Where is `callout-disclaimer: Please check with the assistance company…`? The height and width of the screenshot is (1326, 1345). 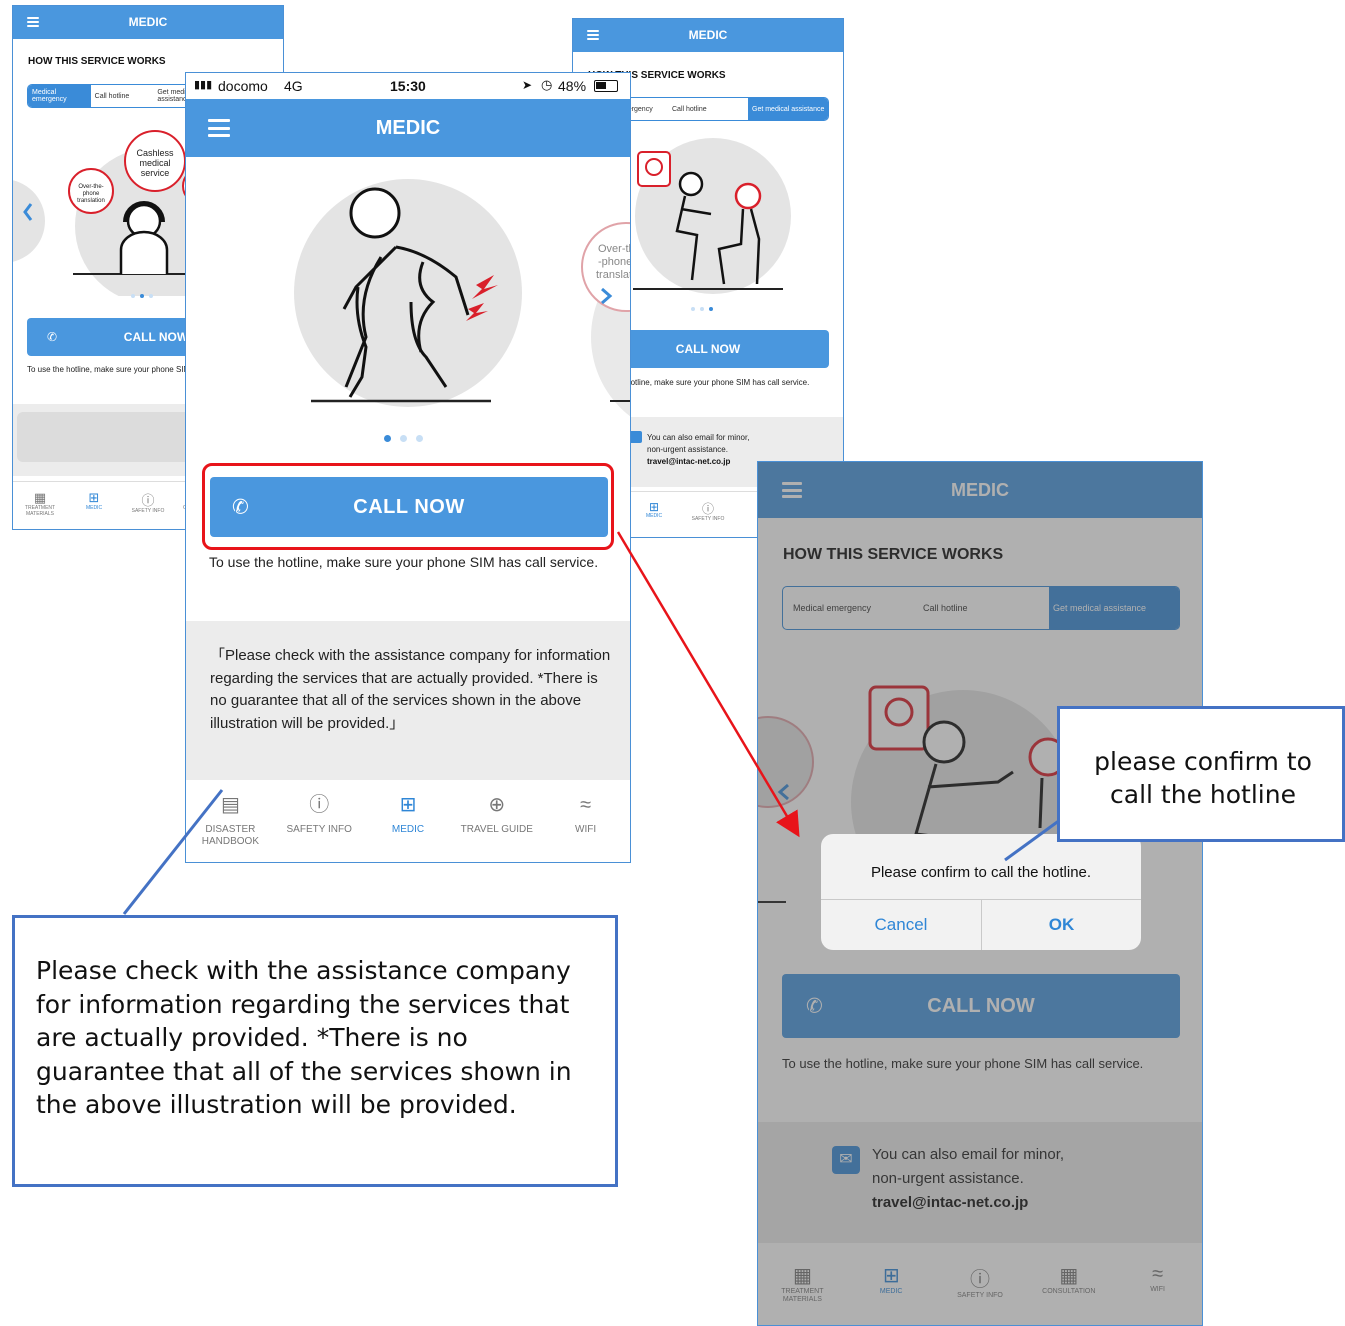
callout-disclaimer: Please check with the assistance company… is located at coordinates (315, 1051).